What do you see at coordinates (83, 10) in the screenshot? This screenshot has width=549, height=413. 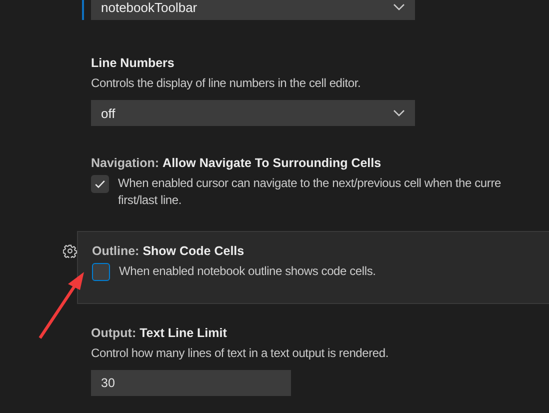 I see `focus-indicator` at bounding box center [83, 10].